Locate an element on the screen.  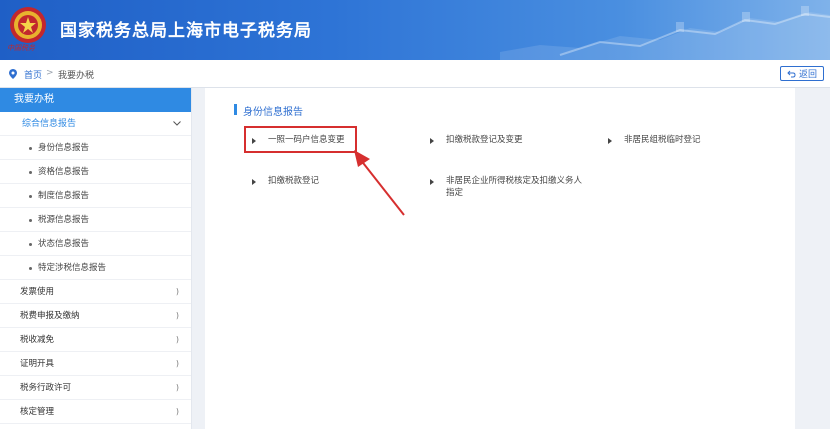
site-header: 中国税务 国家税务总局上海市电子税务局 is located at coordinates (415, 30).